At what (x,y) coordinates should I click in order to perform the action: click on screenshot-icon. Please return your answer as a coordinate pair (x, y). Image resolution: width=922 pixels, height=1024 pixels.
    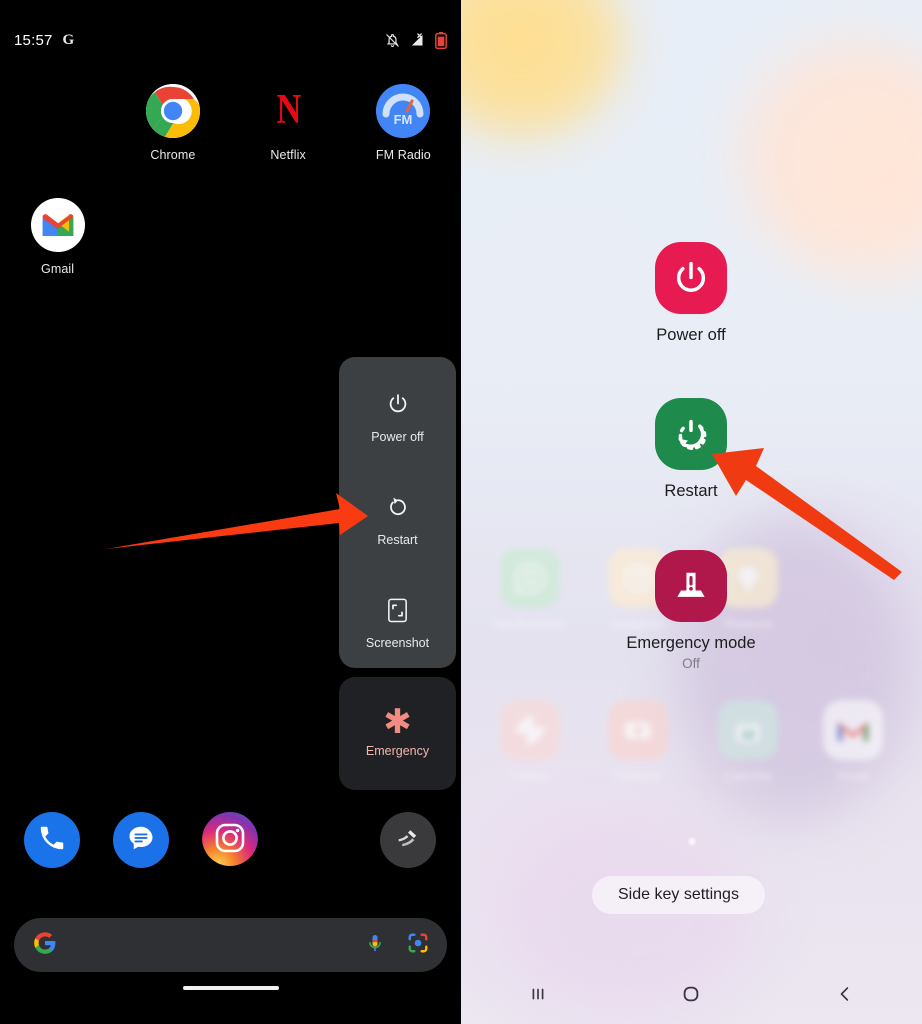
    Looking at the image, I should click on (397, 610).